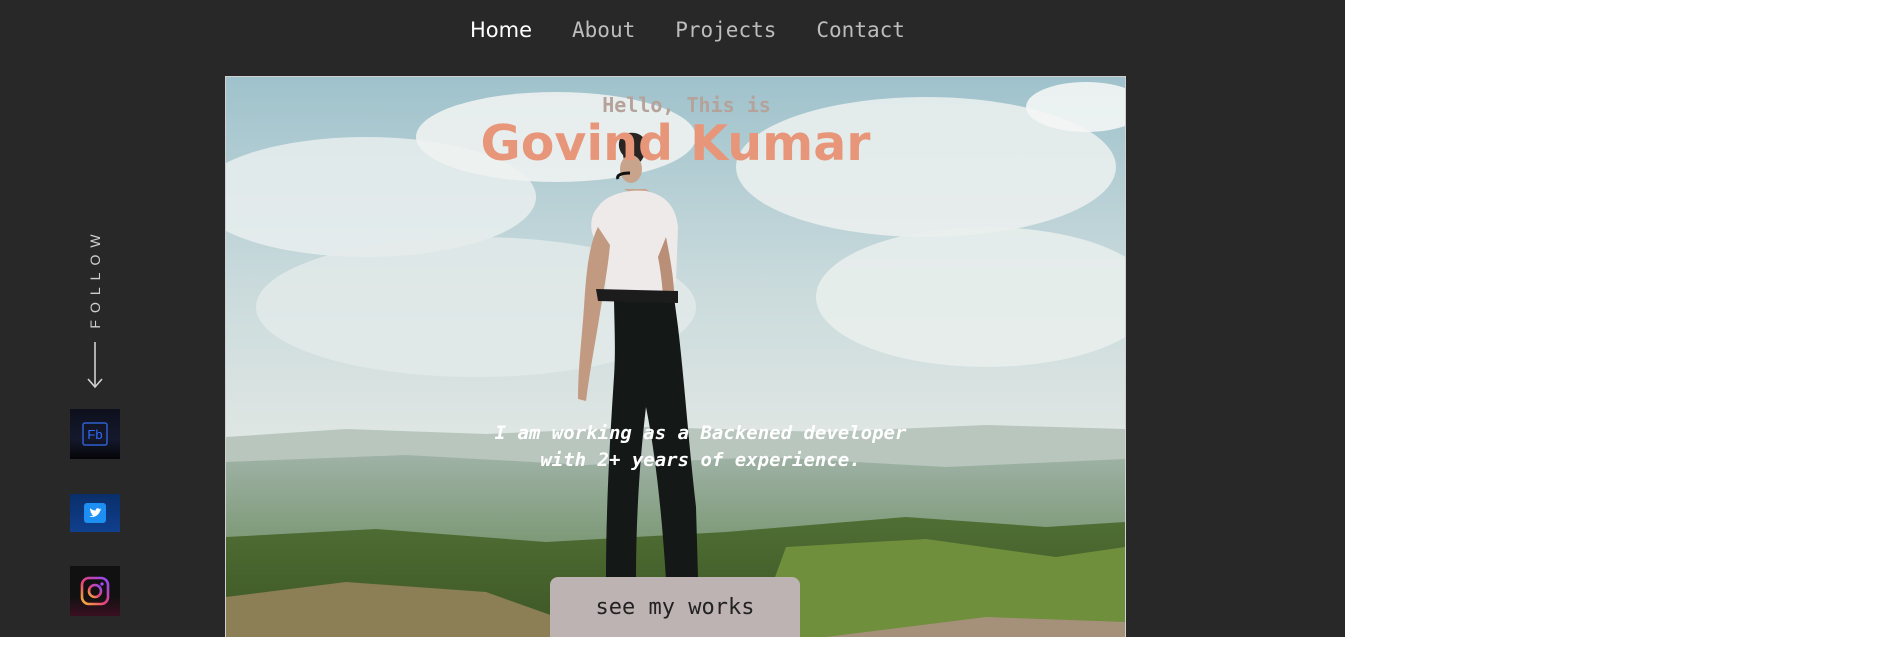 This screenshot has width=1898, height=648. I want to click on nav-home: Home, so click(501, 30).